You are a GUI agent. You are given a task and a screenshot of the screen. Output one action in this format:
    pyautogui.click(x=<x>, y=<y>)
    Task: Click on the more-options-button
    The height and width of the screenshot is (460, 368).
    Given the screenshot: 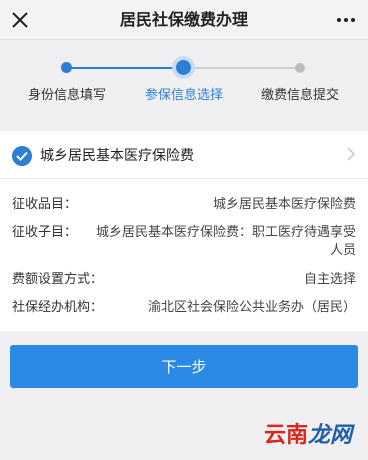 What is the action you would take?
    pyautogui.click(x=346, y=20)
    